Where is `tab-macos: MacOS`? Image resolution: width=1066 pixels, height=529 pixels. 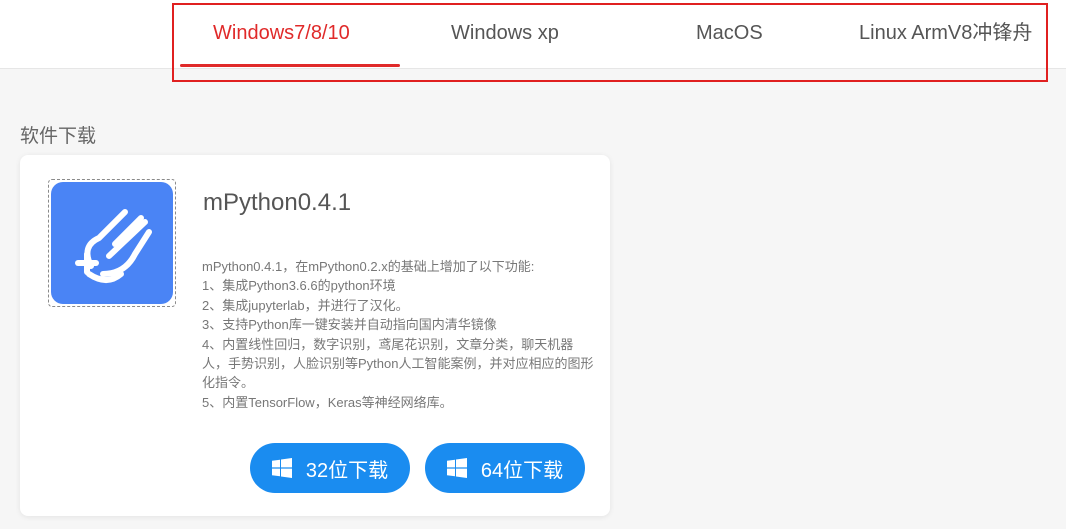
tab-macos: MacOS is located at coordinates (729, 33).